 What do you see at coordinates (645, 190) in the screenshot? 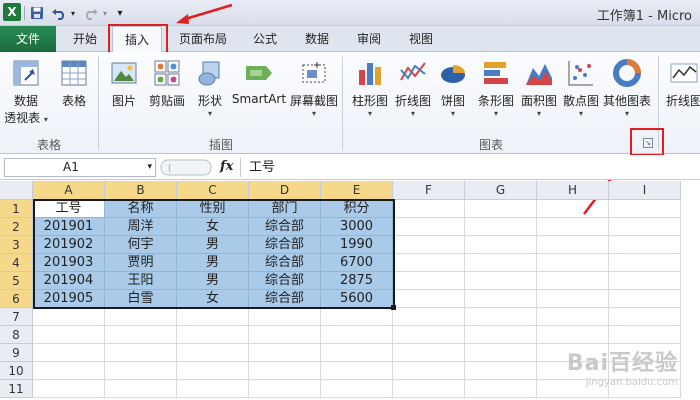
I see `column-header-i: I` at bounding box center [645, 190].